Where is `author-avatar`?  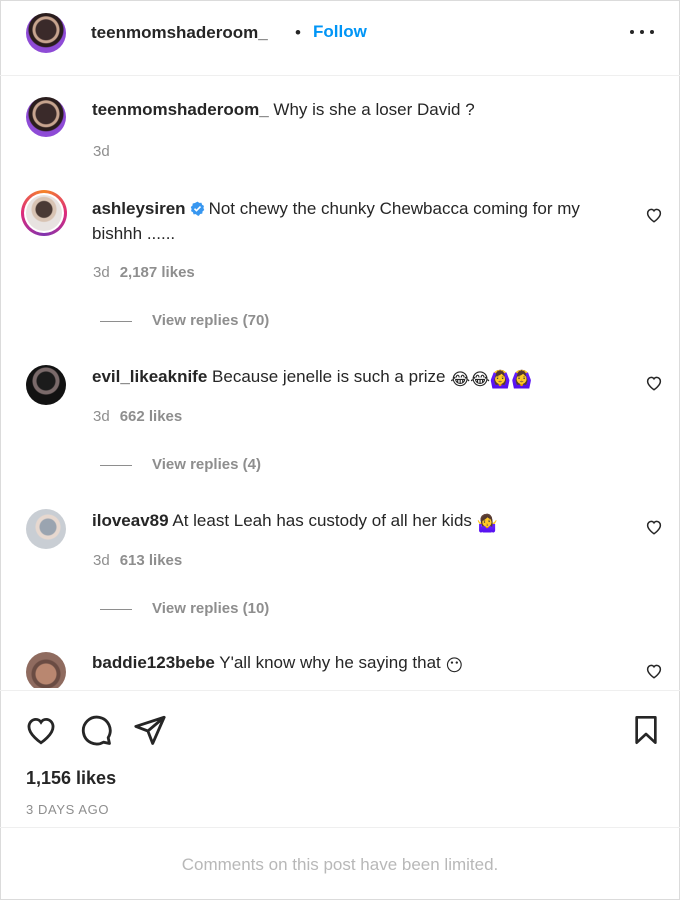 author-avatar is located at coordinates (46, 33).